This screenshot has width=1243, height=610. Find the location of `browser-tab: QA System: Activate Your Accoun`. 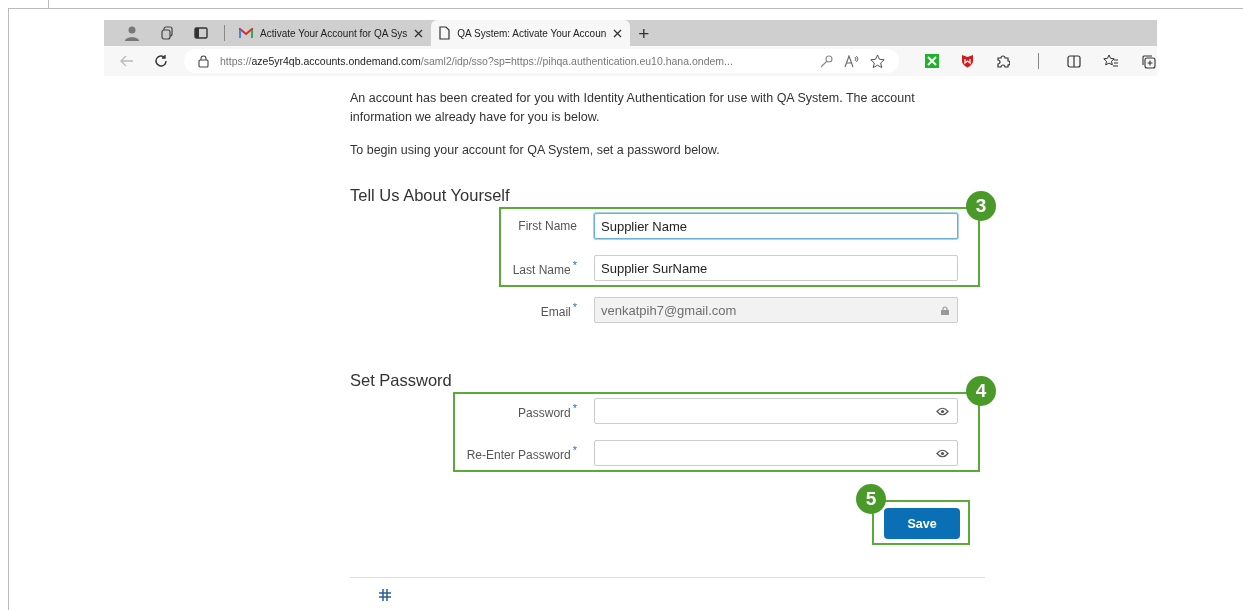

browser-tab: QA System: Activate Your Accoun is located at coordinates (531, 33).